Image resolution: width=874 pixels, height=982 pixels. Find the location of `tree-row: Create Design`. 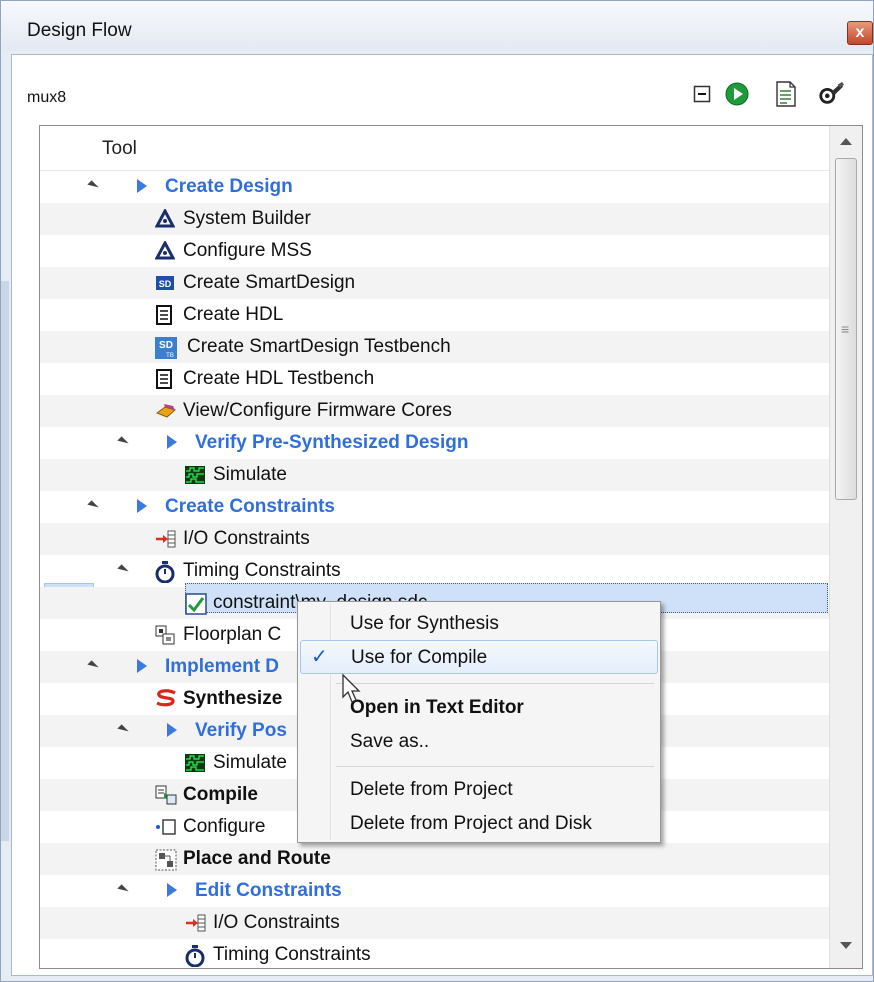

tree-row: Create Design is located at coordinates (434, 187).